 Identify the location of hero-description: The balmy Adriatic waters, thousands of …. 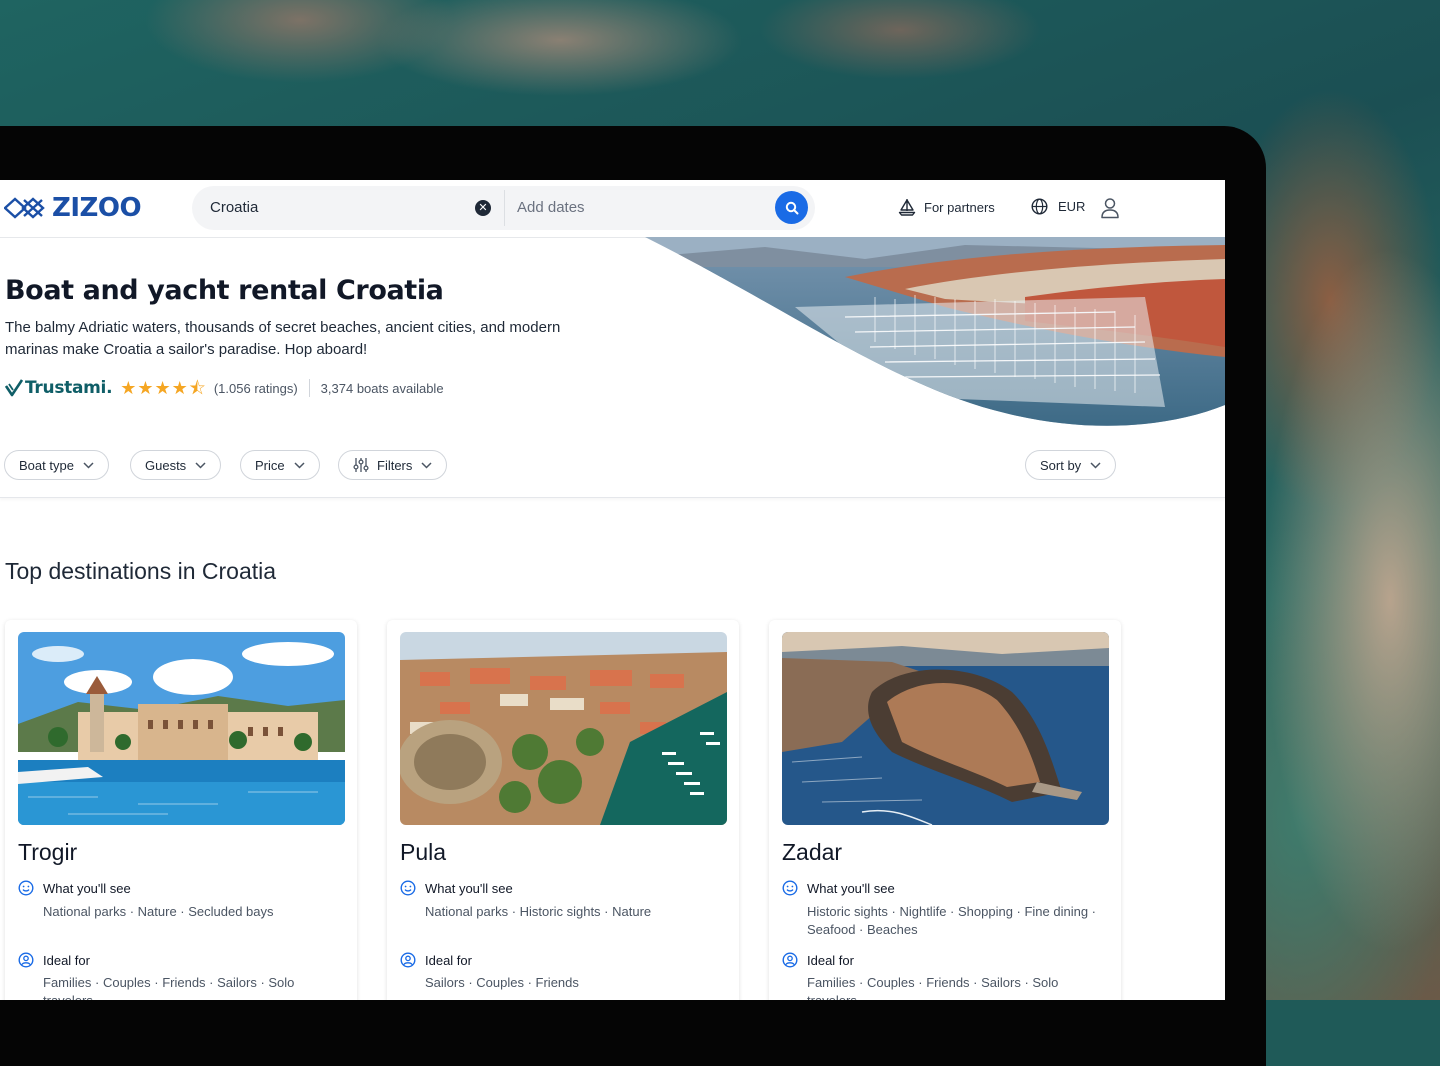
(283, 338).